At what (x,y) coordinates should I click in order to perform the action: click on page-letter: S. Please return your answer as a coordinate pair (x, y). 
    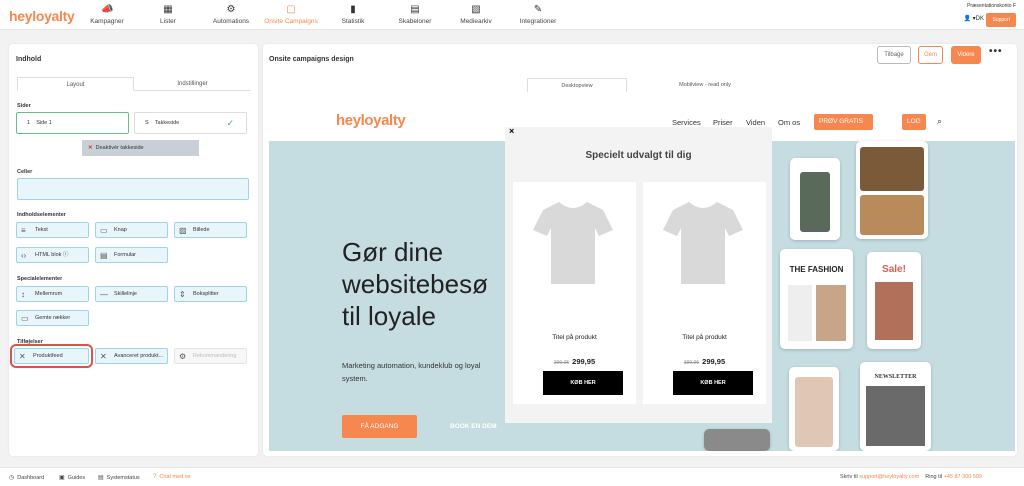
    Looking at the image, I should click on (147, 123).